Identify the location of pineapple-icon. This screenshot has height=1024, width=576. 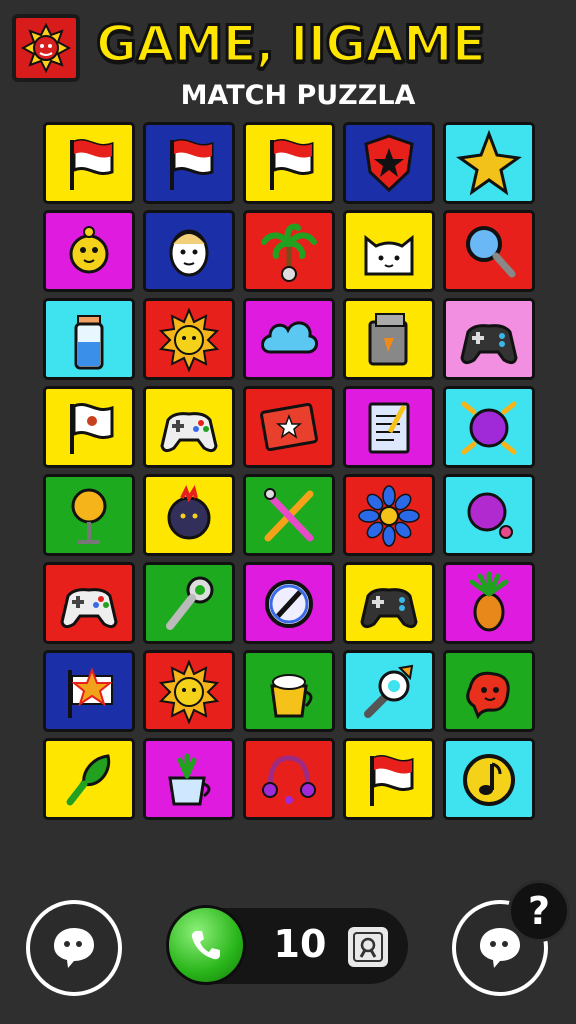
(489, 601).